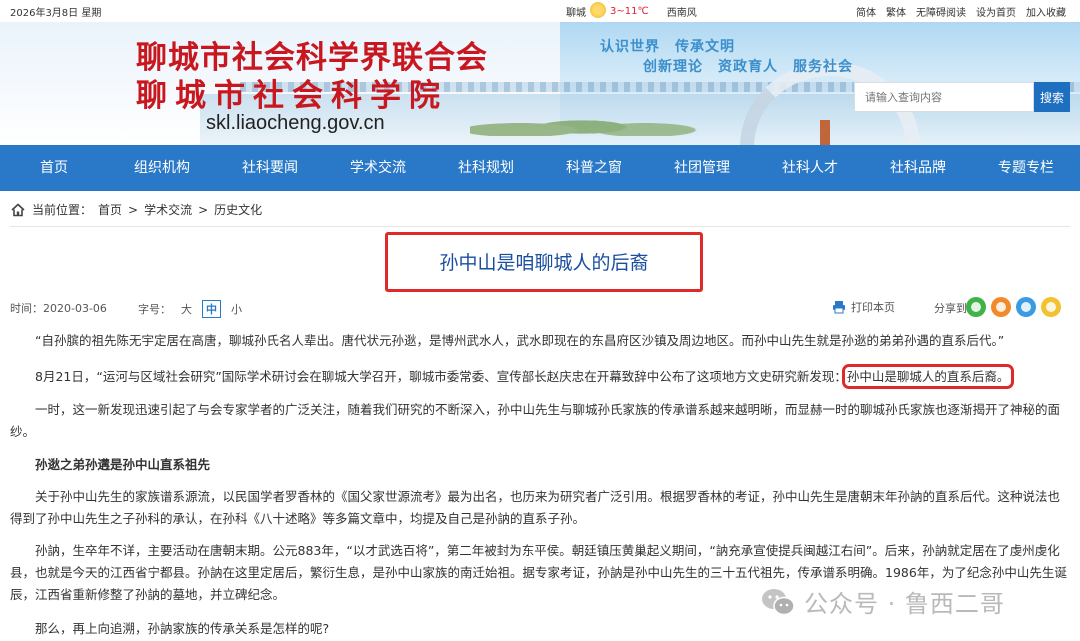 This screenshot has width=1080, height=641. I want to click on article-meta: 时间：2020-03-06 字号： 大 中 小 打印本页 分享到：, so click(541, 308).